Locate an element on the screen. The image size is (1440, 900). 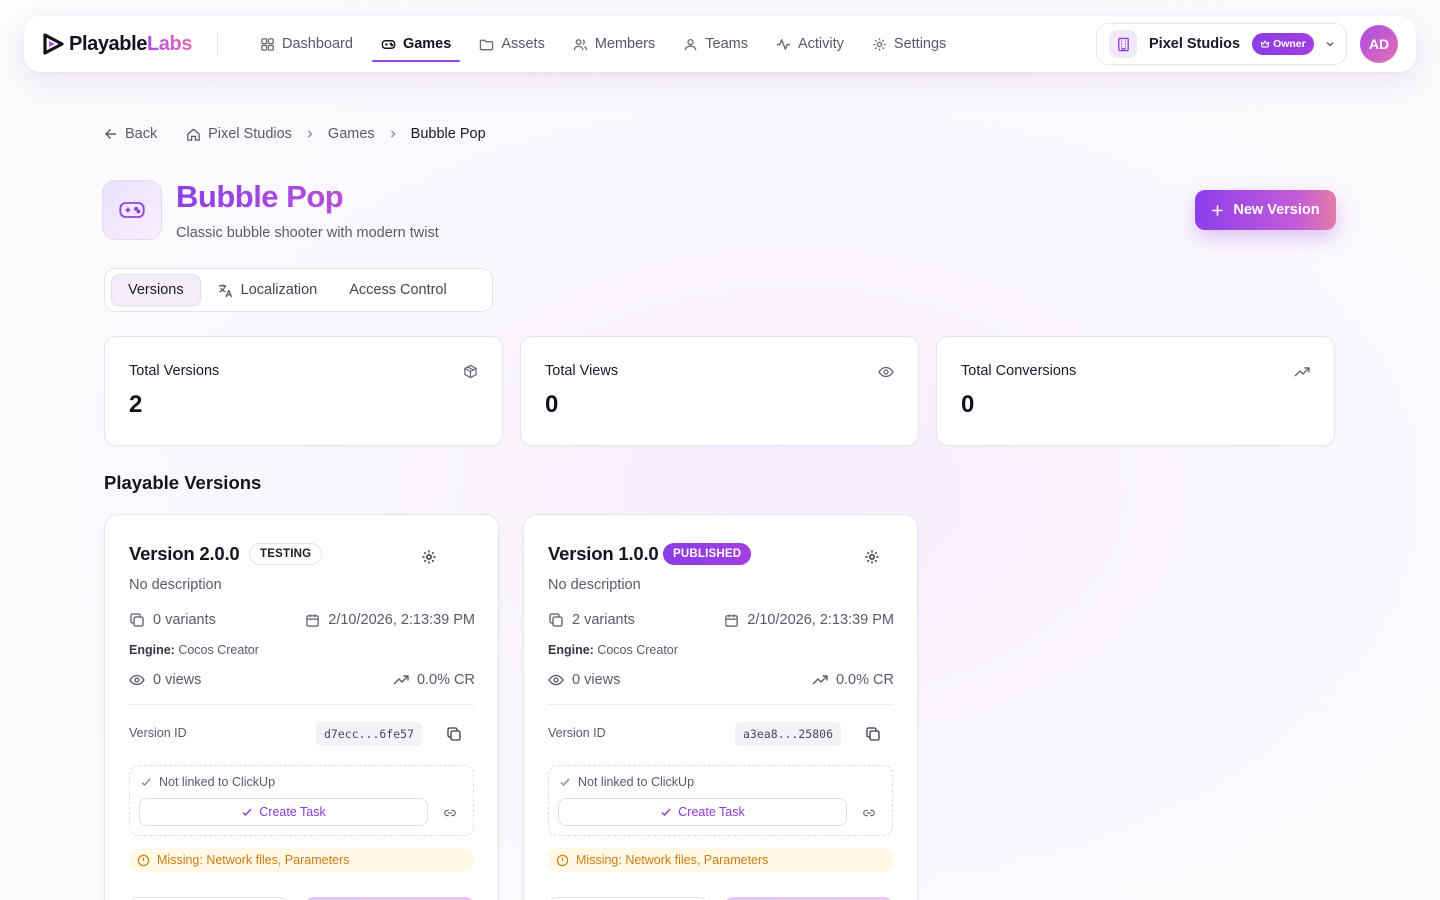
version-title: Version 2.0.0 is located at coordinates (184, 553).